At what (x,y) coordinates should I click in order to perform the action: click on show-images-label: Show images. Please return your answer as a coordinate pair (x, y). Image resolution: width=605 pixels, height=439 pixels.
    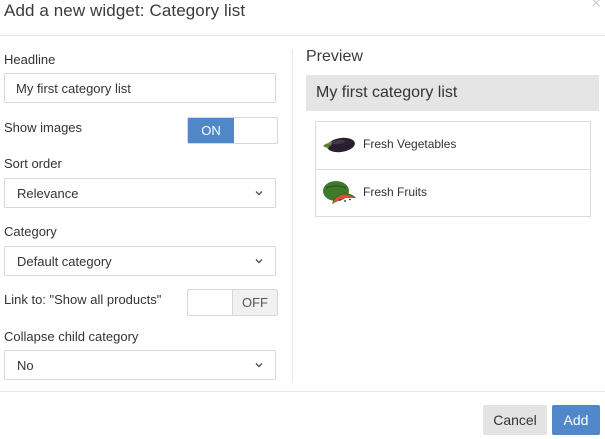
    Looking at the image, I should click on (43, 127).